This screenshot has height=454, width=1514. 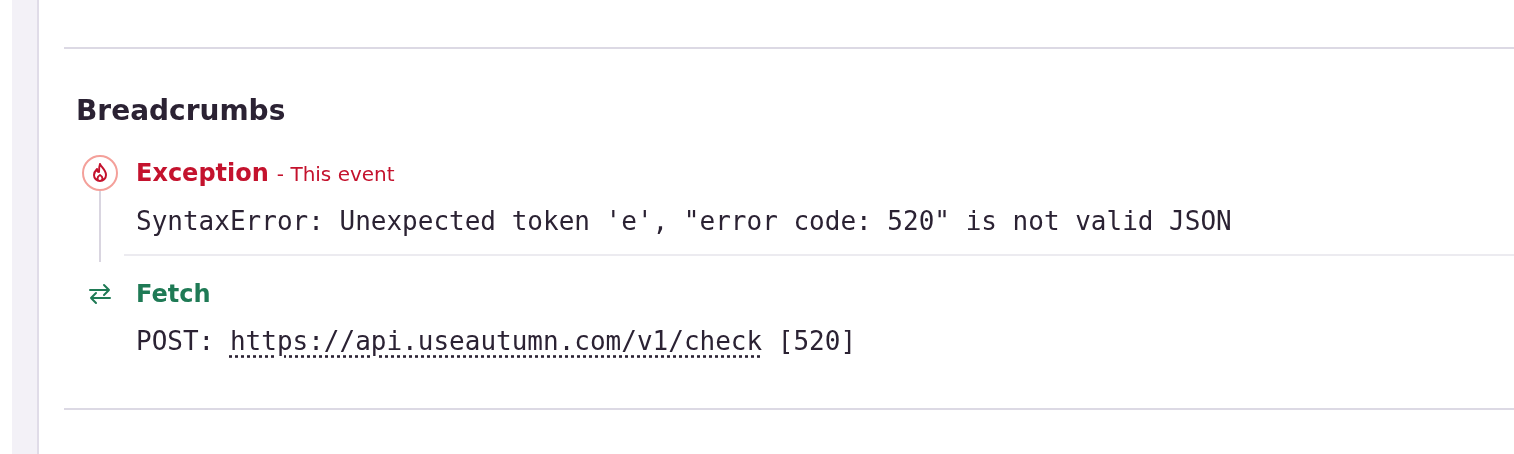 What do you see at coordinates (202, 173) in the screenshot?
I see `breadcrumb-title: Exception` at bounding box center [202, 173].